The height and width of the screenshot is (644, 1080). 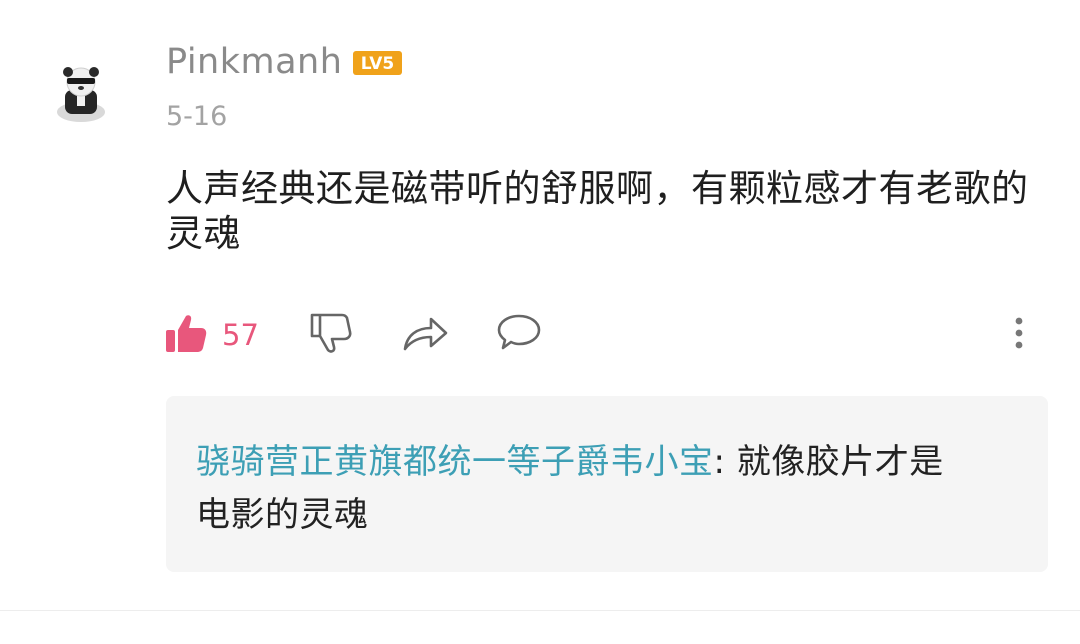 I want to click on comment-actions: 57, so click(x=540, y=335).